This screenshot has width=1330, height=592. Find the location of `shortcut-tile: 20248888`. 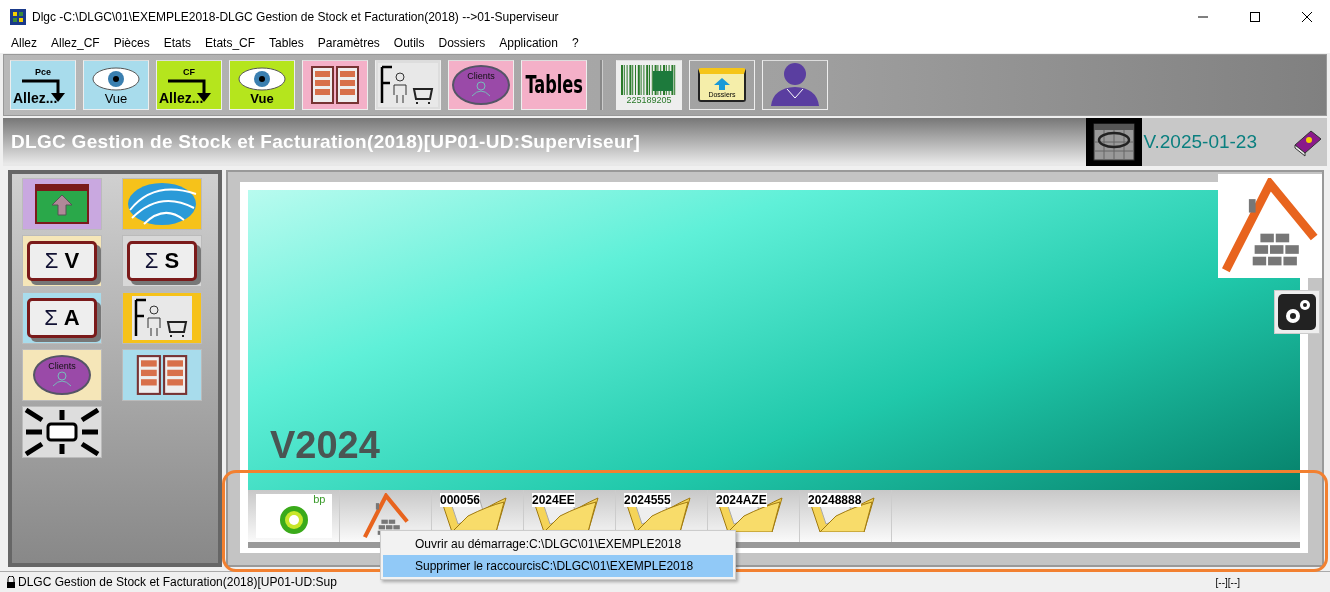

shortcut-tile: 20248888 is located at coordinates (846, 516).